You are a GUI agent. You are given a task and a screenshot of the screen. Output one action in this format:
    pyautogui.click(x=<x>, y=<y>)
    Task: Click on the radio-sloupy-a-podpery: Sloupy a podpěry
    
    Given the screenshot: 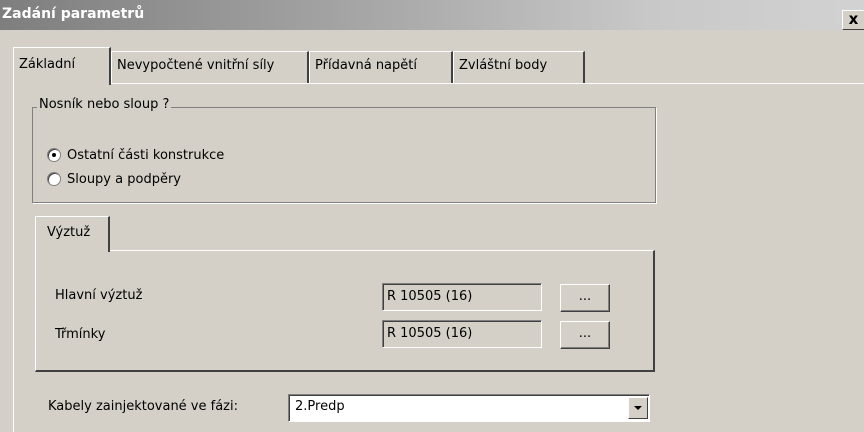 What is the action you would take?
    pyautogui.click(x=114, y=179)
    